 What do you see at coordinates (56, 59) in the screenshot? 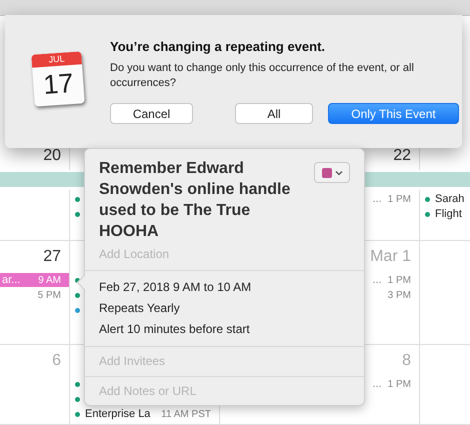
I see `icon-month: JUL` at bounding box center [56, 59].